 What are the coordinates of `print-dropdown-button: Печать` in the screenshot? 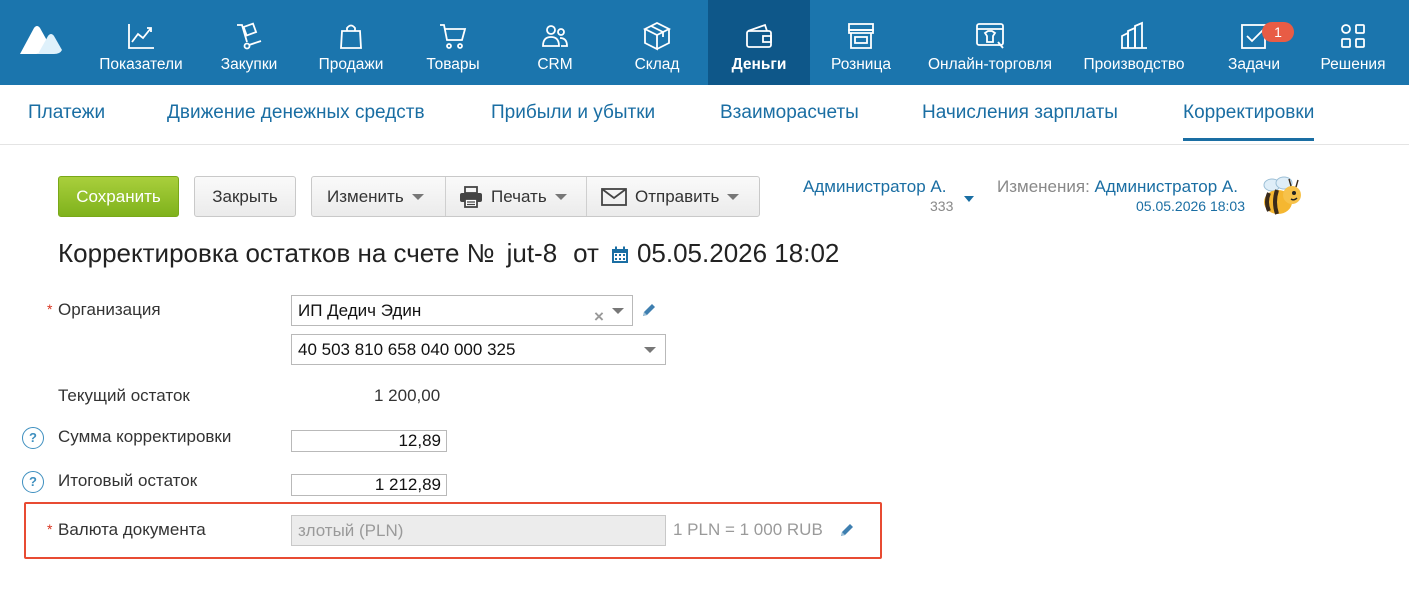 It's located at (513, 196).